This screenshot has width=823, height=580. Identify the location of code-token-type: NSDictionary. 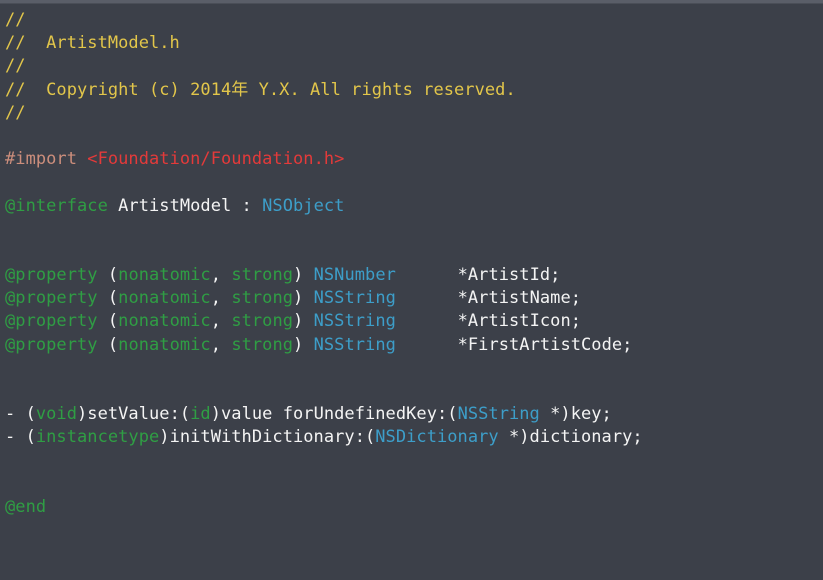
(437, 437).